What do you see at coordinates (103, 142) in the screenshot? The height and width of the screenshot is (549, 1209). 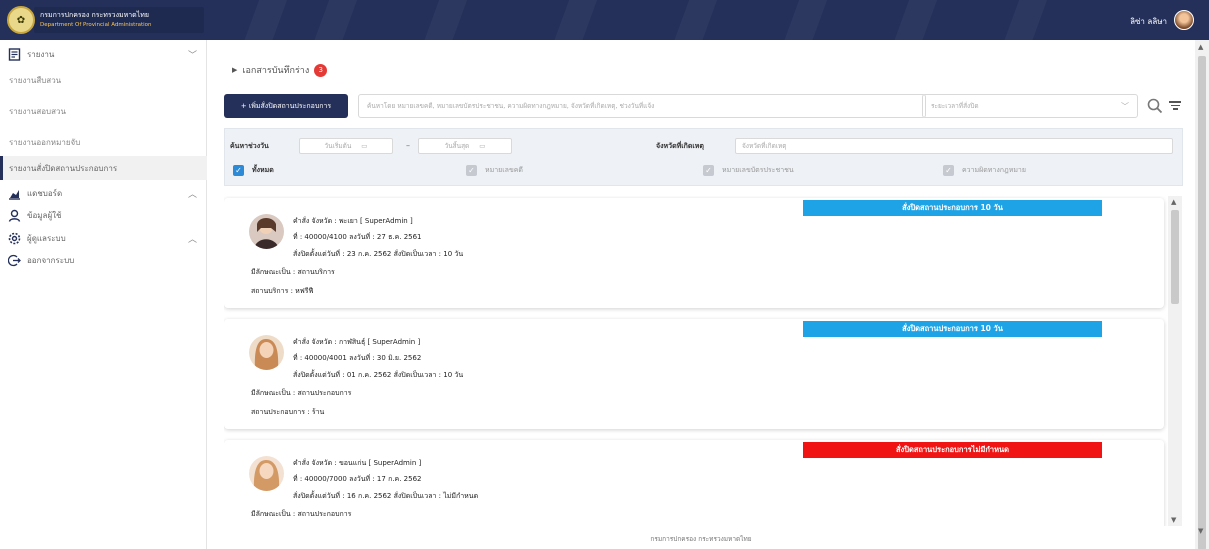 I see `sidebar-item-arrest-warrant: รายงานออกหมายจับ` at bounding box center [103, 142].